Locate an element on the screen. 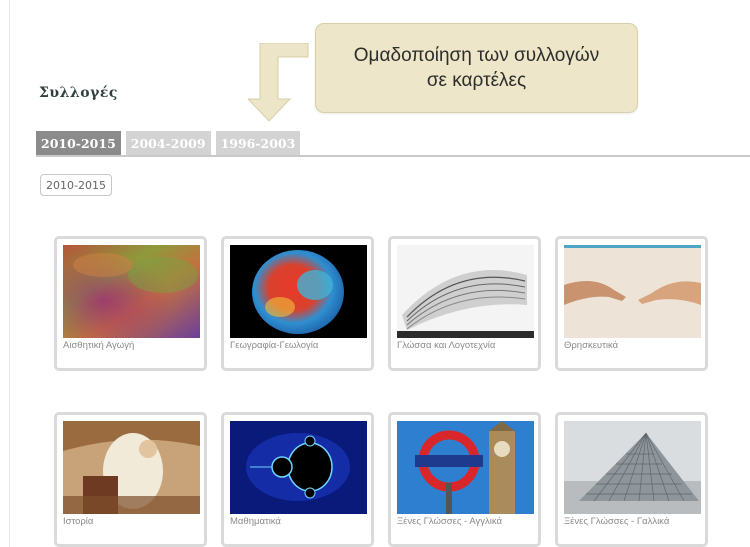 This screenshot has height=547, width=750. collection-caption: Ιστορία is located at coordinates (78, 521).